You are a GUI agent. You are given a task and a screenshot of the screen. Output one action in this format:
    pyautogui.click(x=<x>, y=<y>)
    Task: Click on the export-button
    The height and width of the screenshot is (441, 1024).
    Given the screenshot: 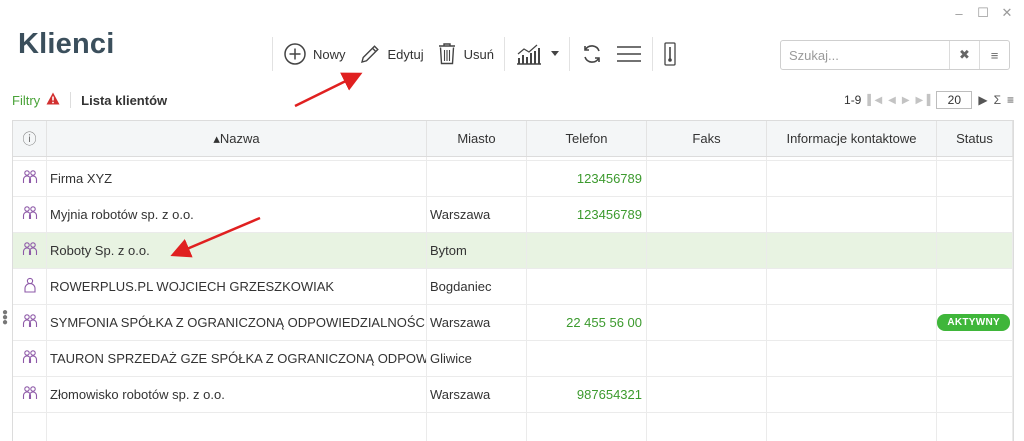 What is the action you would take?
    pyautogui.click(x=670, y=54)
    